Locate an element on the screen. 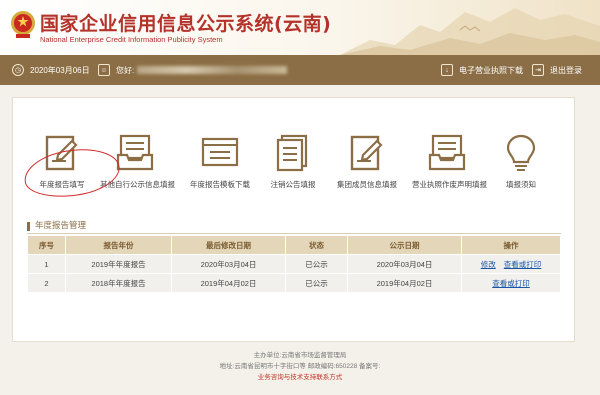  cell-actions: 修改 查看或打印 is located at coordinates (511, 264).